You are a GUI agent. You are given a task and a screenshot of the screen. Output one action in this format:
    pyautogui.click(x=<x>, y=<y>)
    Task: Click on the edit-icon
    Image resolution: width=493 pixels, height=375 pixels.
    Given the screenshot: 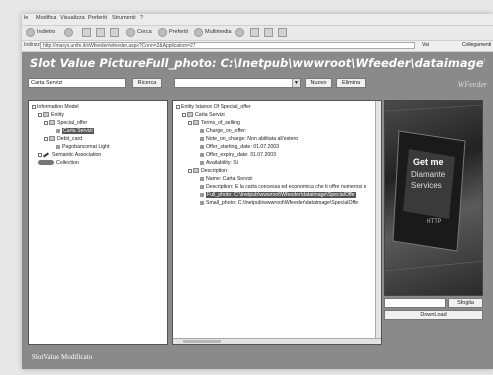 What is the action you would take?
    pyautogui.click(x=282, y=32)
    